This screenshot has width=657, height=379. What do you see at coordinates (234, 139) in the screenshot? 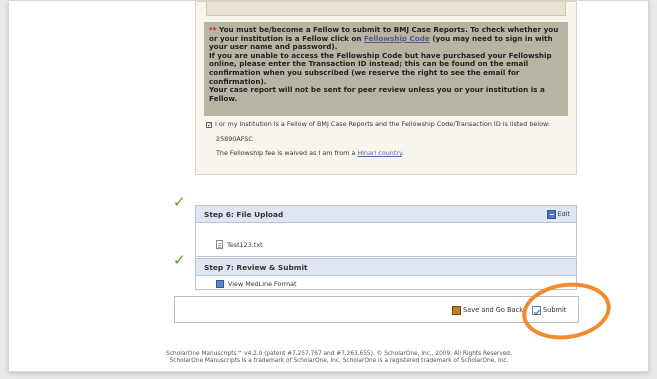
I see `fellowship-code-value: 25890AFSC` at bounding box center [234, 139].